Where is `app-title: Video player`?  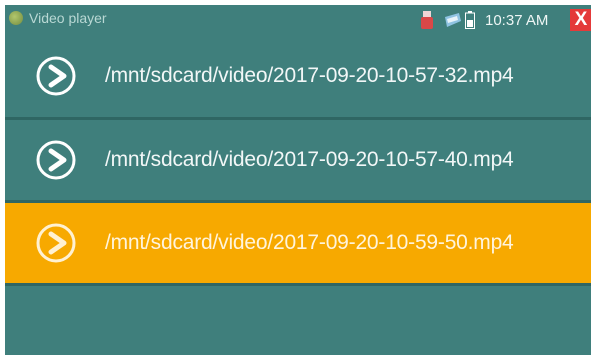 app-title: Video player is located at coordinates (68, 18).